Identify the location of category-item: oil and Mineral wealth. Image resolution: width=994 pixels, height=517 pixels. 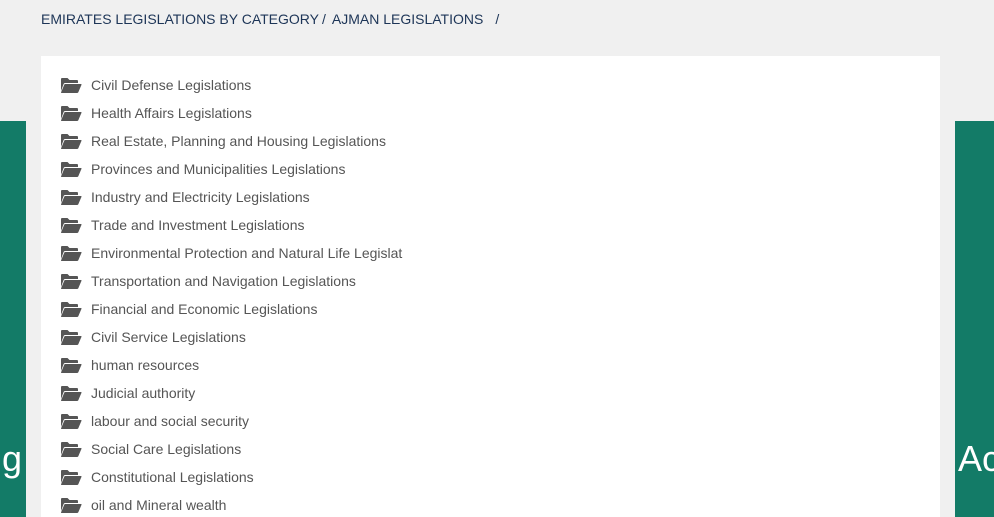
(231, 504).